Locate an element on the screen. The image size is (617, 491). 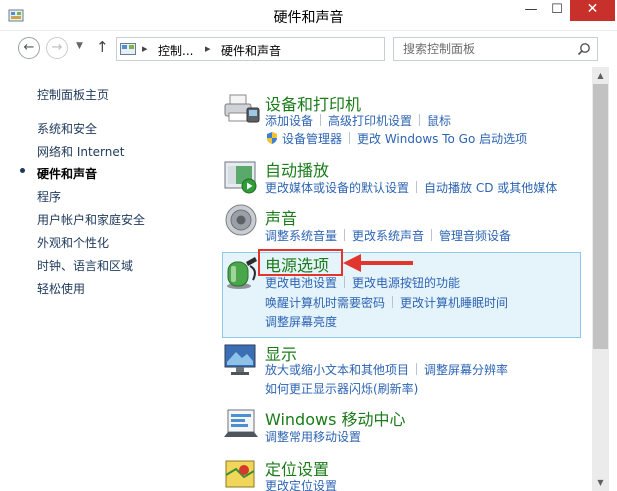
devices-printers-links-row-1: 添加设备 高级打印机设置 鼠标 is located at coordinates (358, 120).